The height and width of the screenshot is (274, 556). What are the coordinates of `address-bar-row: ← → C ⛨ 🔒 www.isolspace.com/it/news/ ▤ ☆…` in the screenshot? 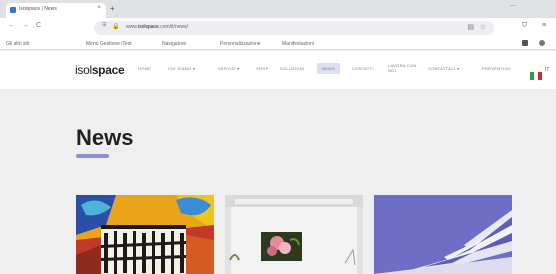 It's located at (278, 28).